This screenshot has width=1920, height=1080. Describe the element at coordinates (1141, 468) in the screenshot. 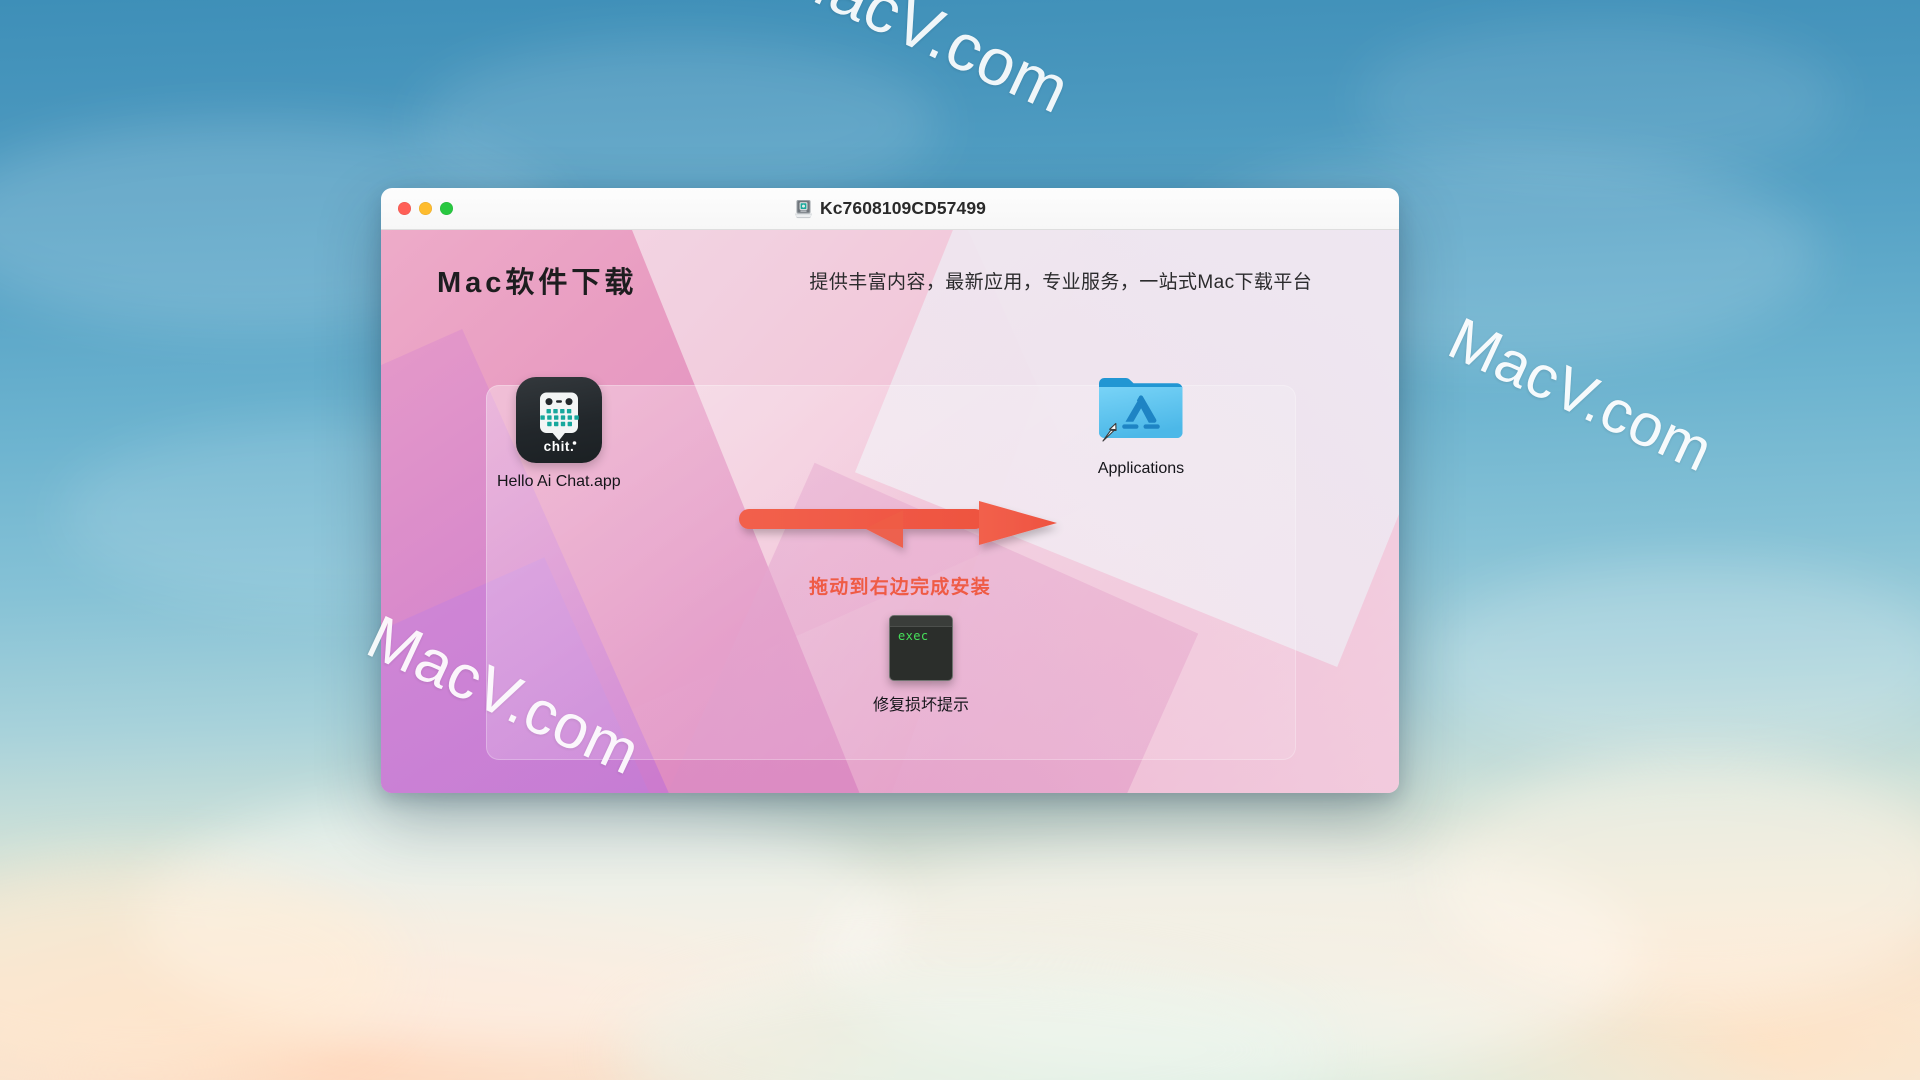

I see `applications-folder-label: Applications` at that location.